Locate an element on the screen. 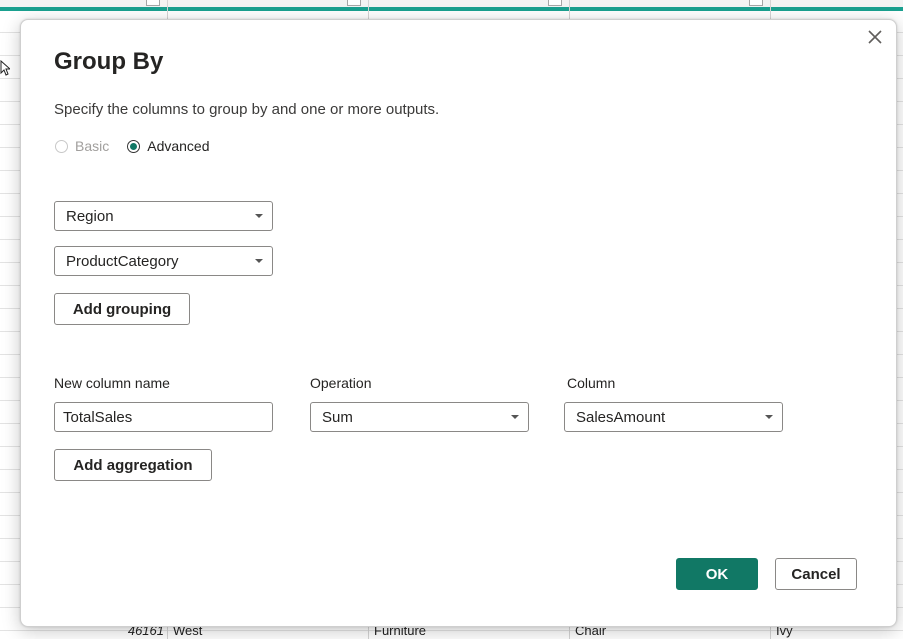 Image resolution: width=903 pixels, height=639 pixels. ok-button: OK is located at coordinates (717, 574).